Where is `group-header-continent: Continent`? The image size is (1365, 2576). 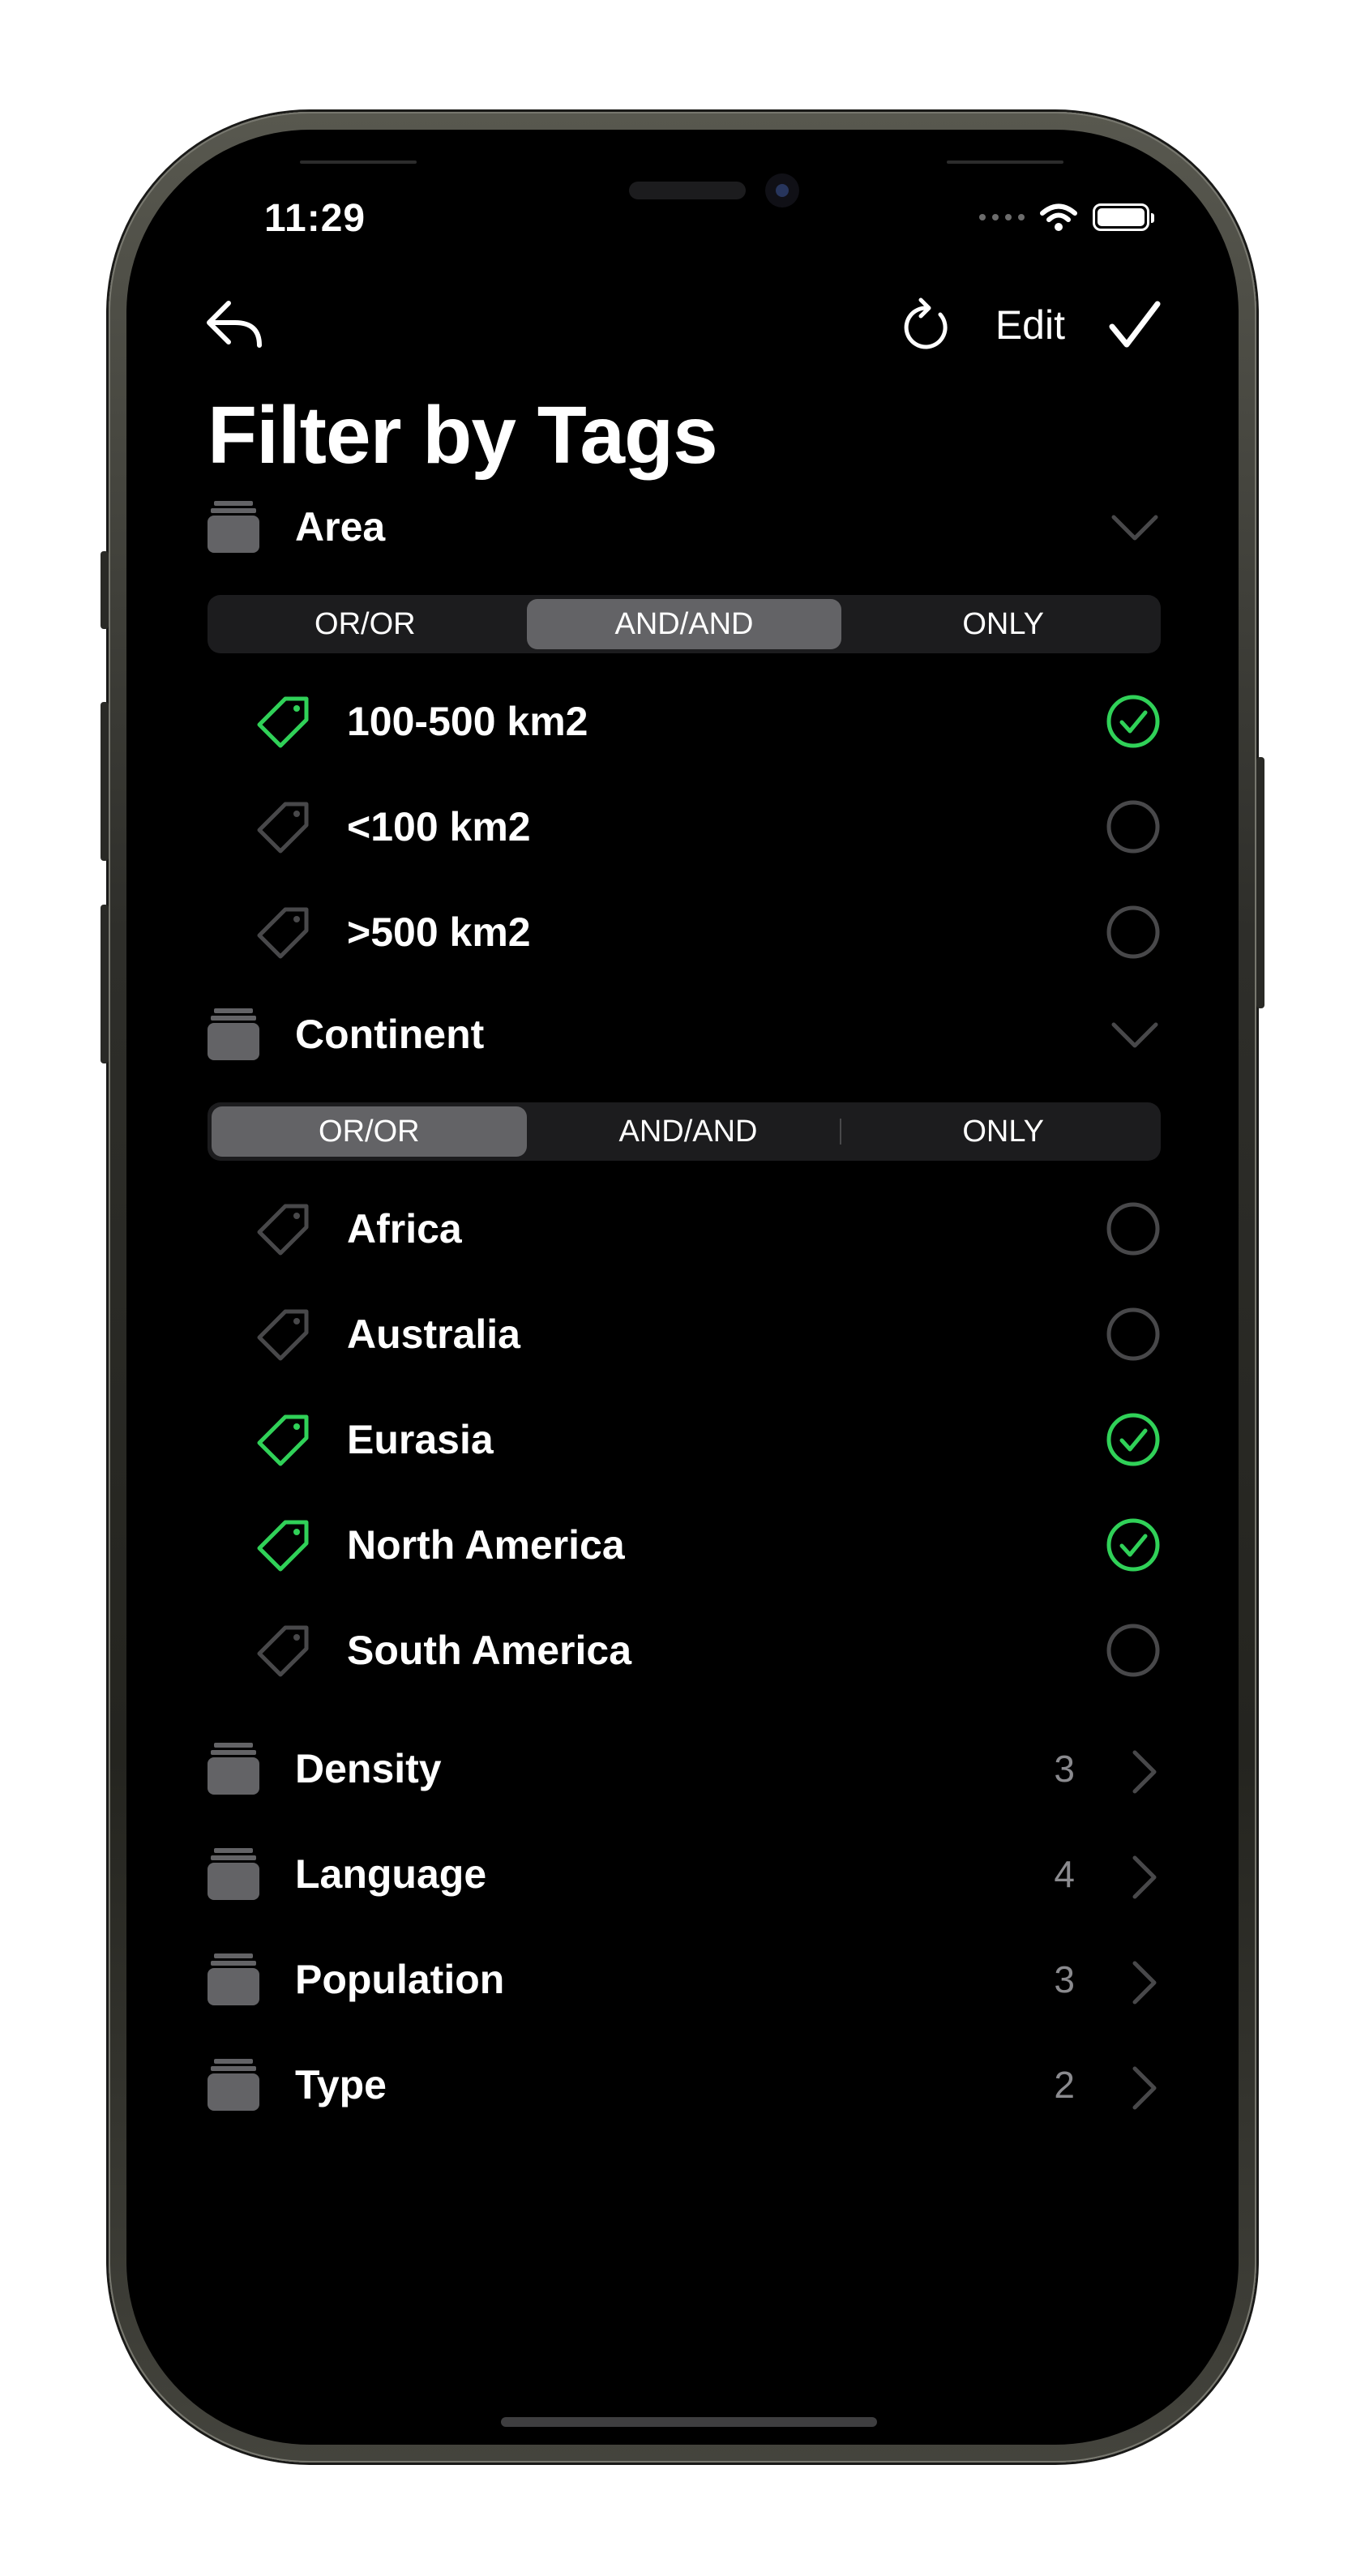
group-header-continent: Continent is located at coordinates (684, 1034).